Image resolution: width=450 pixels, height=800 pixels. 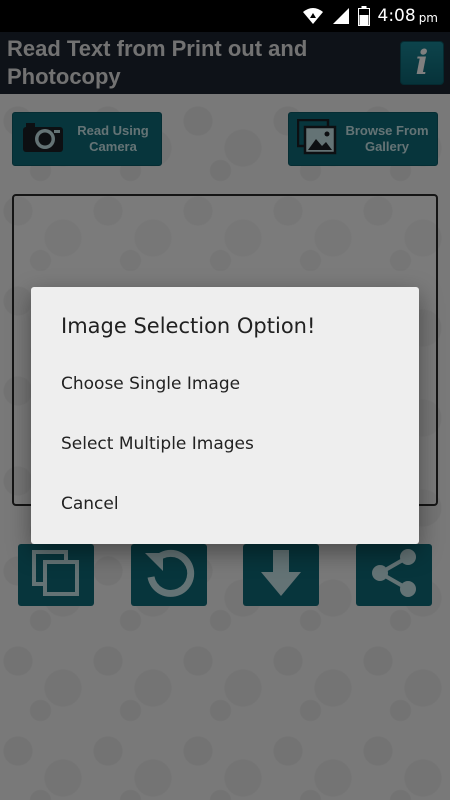 I want to click on cancel-option: Cancel, so click(x=225, y=504).